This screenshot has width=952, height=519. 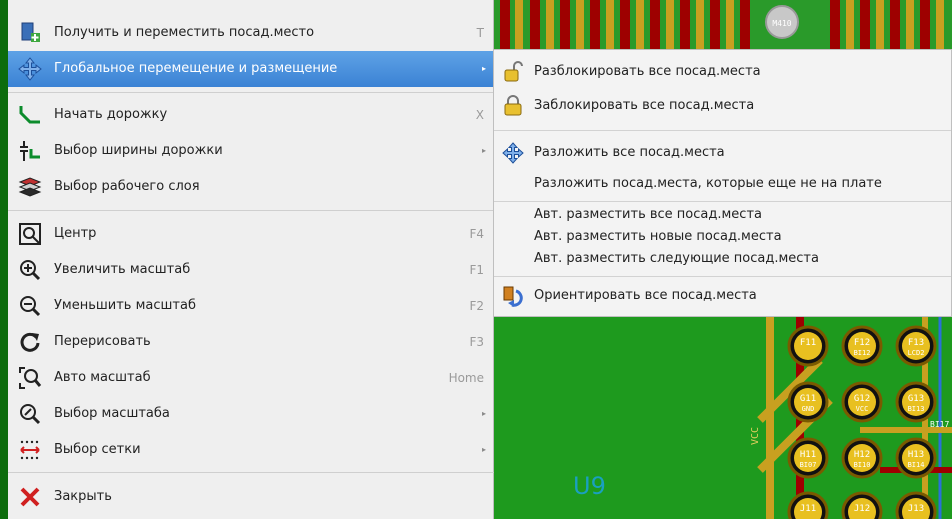 What do you see at coordinates (476, 306) in the screenshot?
I see `shortcut-hint: F2` at bounding box center [476, 306].